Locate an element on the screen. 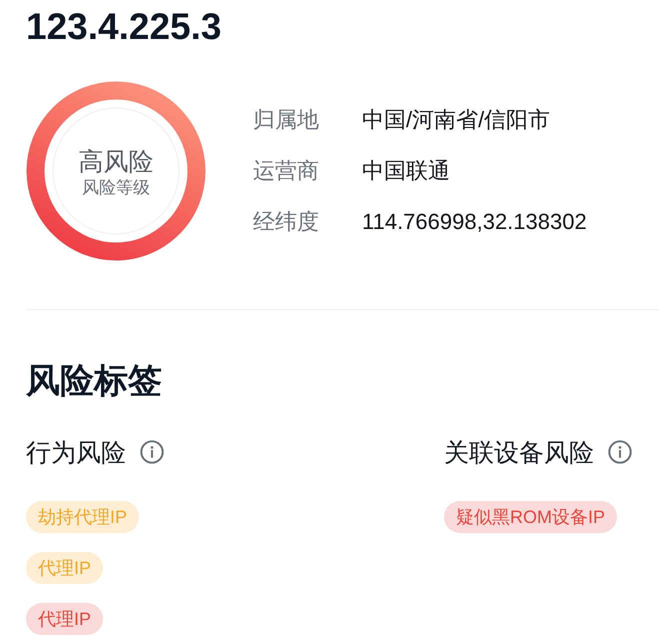 The image size is (659, 636). info-label: 归属地 is located at coordinates (286, 120).